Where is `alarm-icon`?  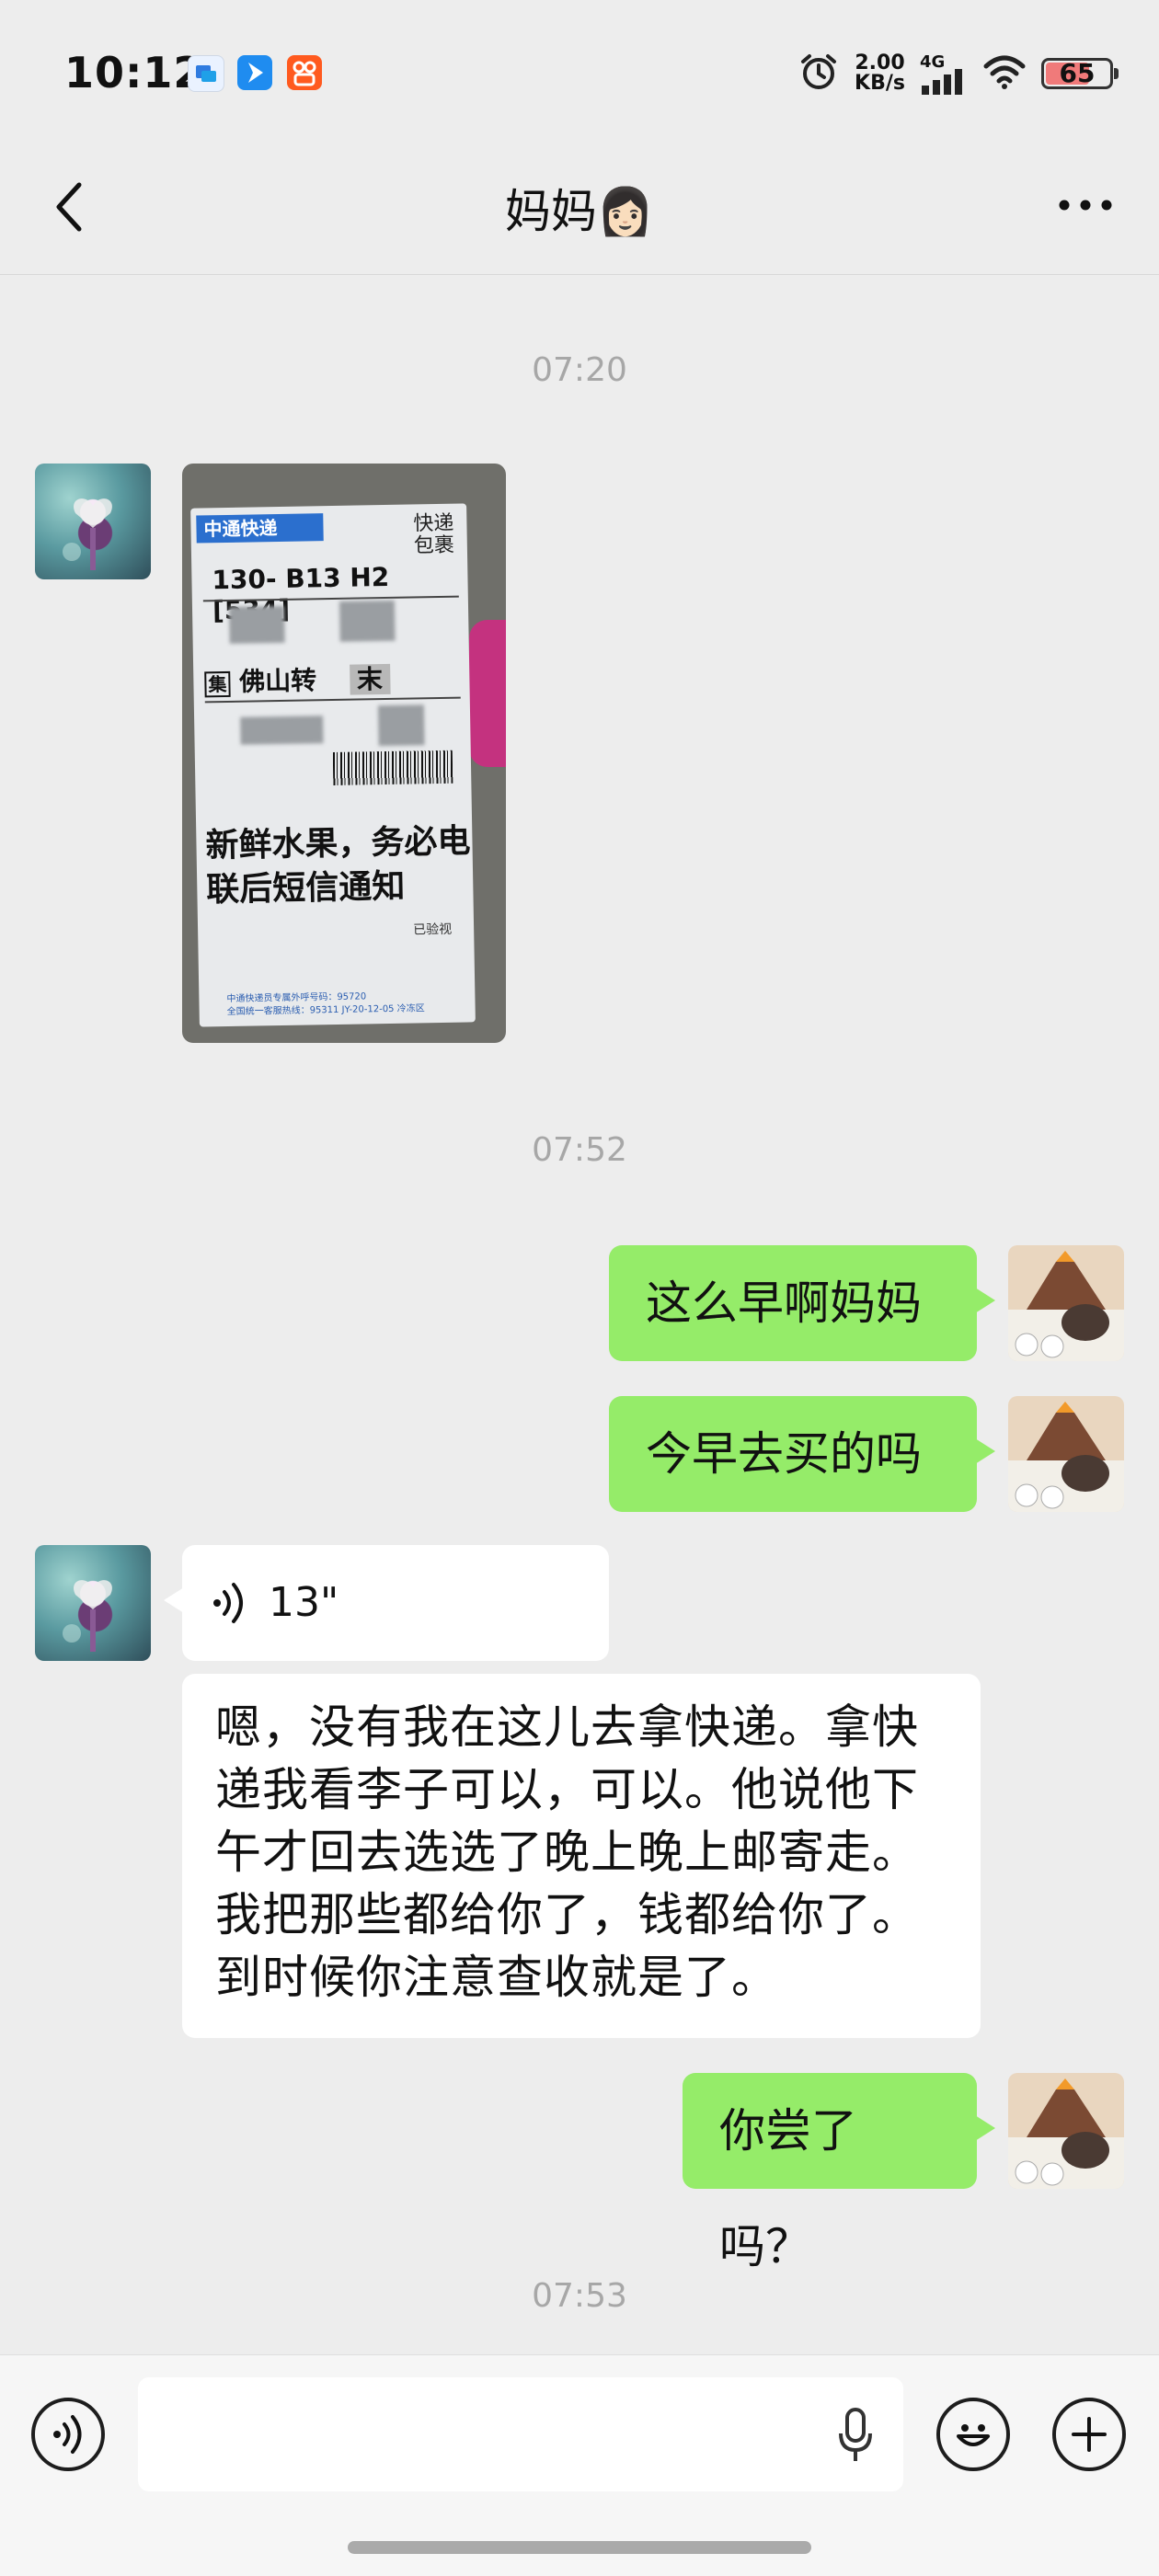 alarm-icon is located at coordinates (819, 74).